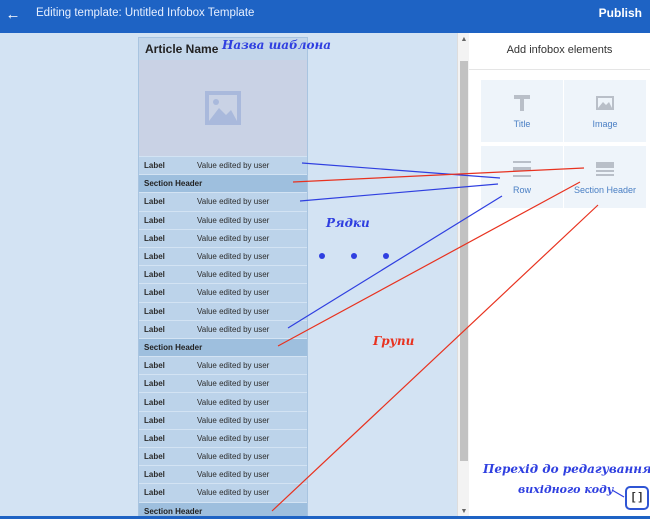 The image size is (650, 519). Describe the element at coordinates (521, 190) in the screenshot. I see `tile-label: Row` at that location.